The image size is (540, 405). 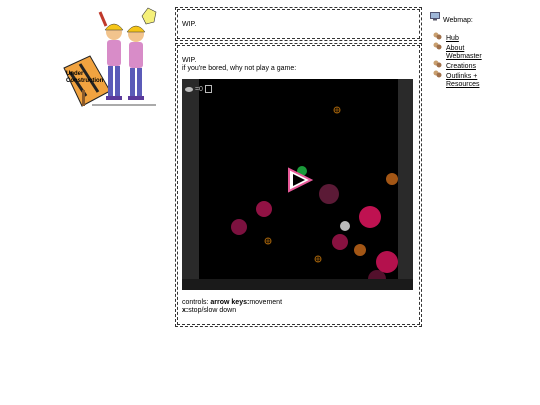 What do you see at coordinates (462, 85) in the screenshot?
I see `nav-link-resources: Resources` at bounding box center [462, 85].